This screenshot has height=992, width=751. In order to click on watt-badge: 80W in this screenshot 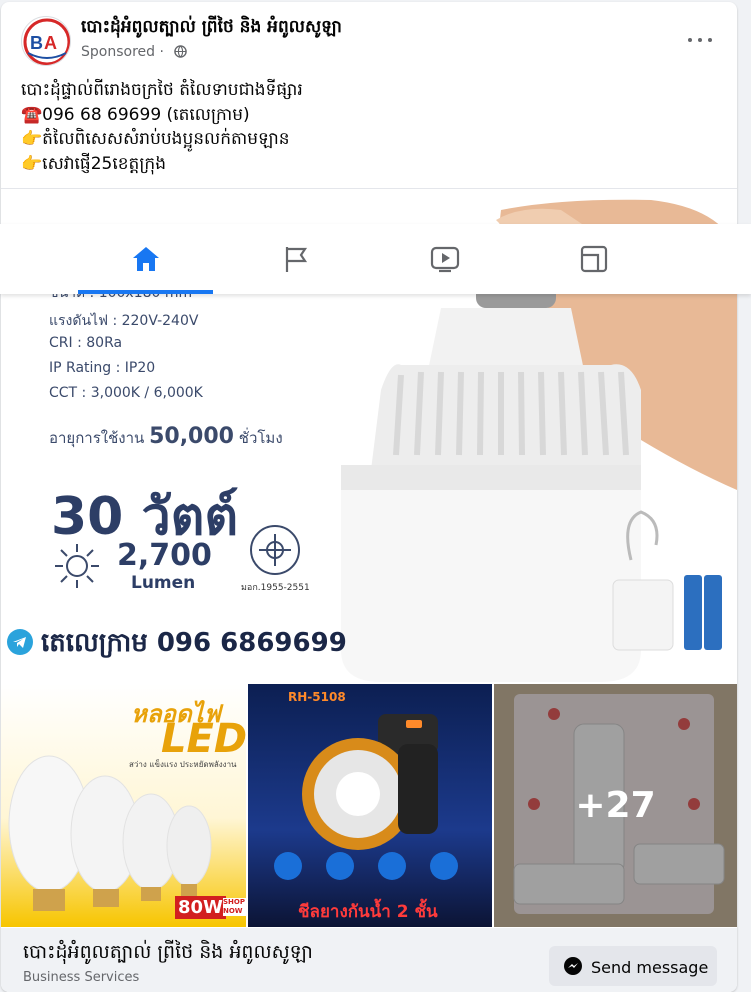, I will do `click(200, 907)`.